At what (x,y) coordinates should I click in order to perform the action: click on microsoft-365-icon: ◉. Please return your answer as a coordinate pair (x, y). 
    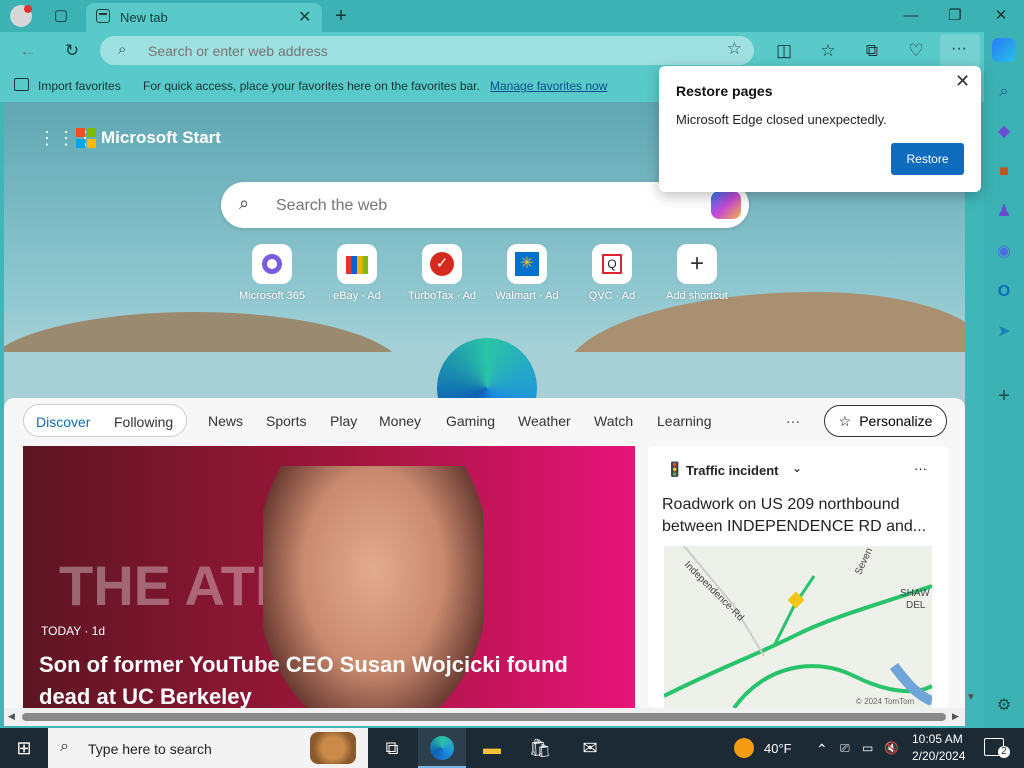
    Looking at the image, I should click on (1004, 252).